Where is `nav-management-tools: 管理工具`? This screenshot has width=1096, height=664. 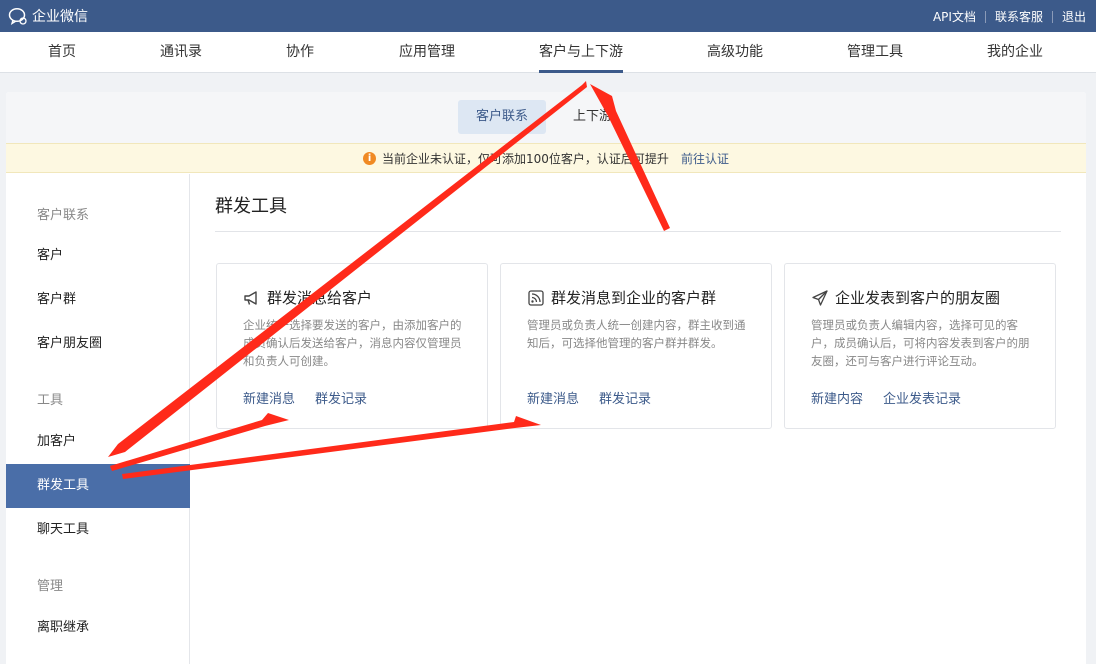 nav-management-tools: 管理工具 is located at coordinates (875, 52).